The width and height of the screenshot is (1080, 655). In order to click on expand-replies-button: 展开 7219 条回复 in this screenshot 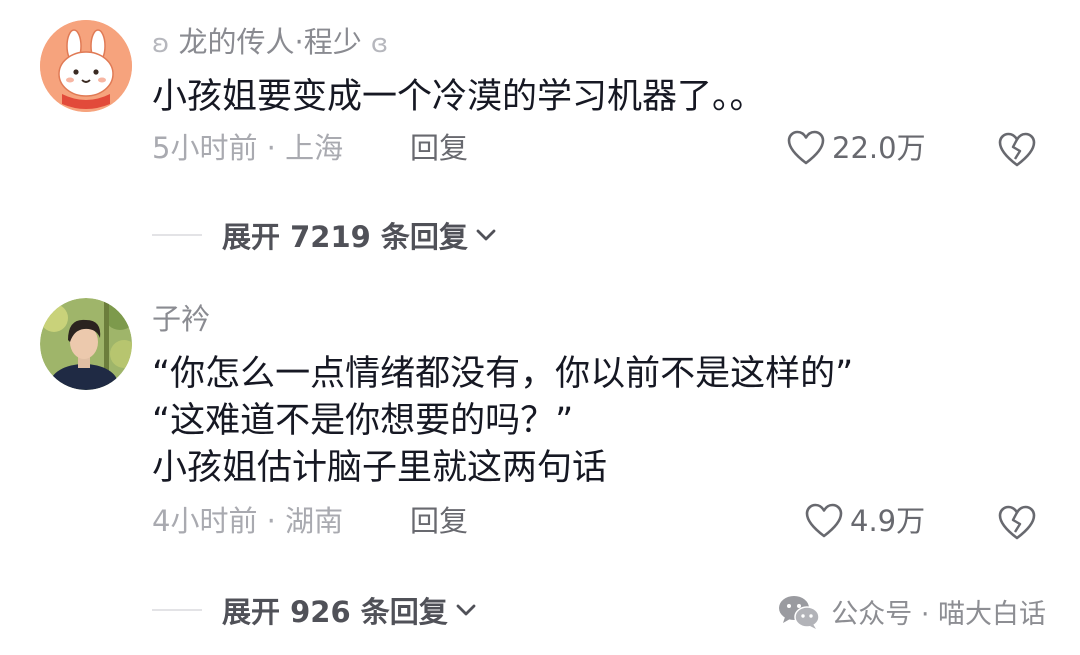, I will do `click(360, 235)`.